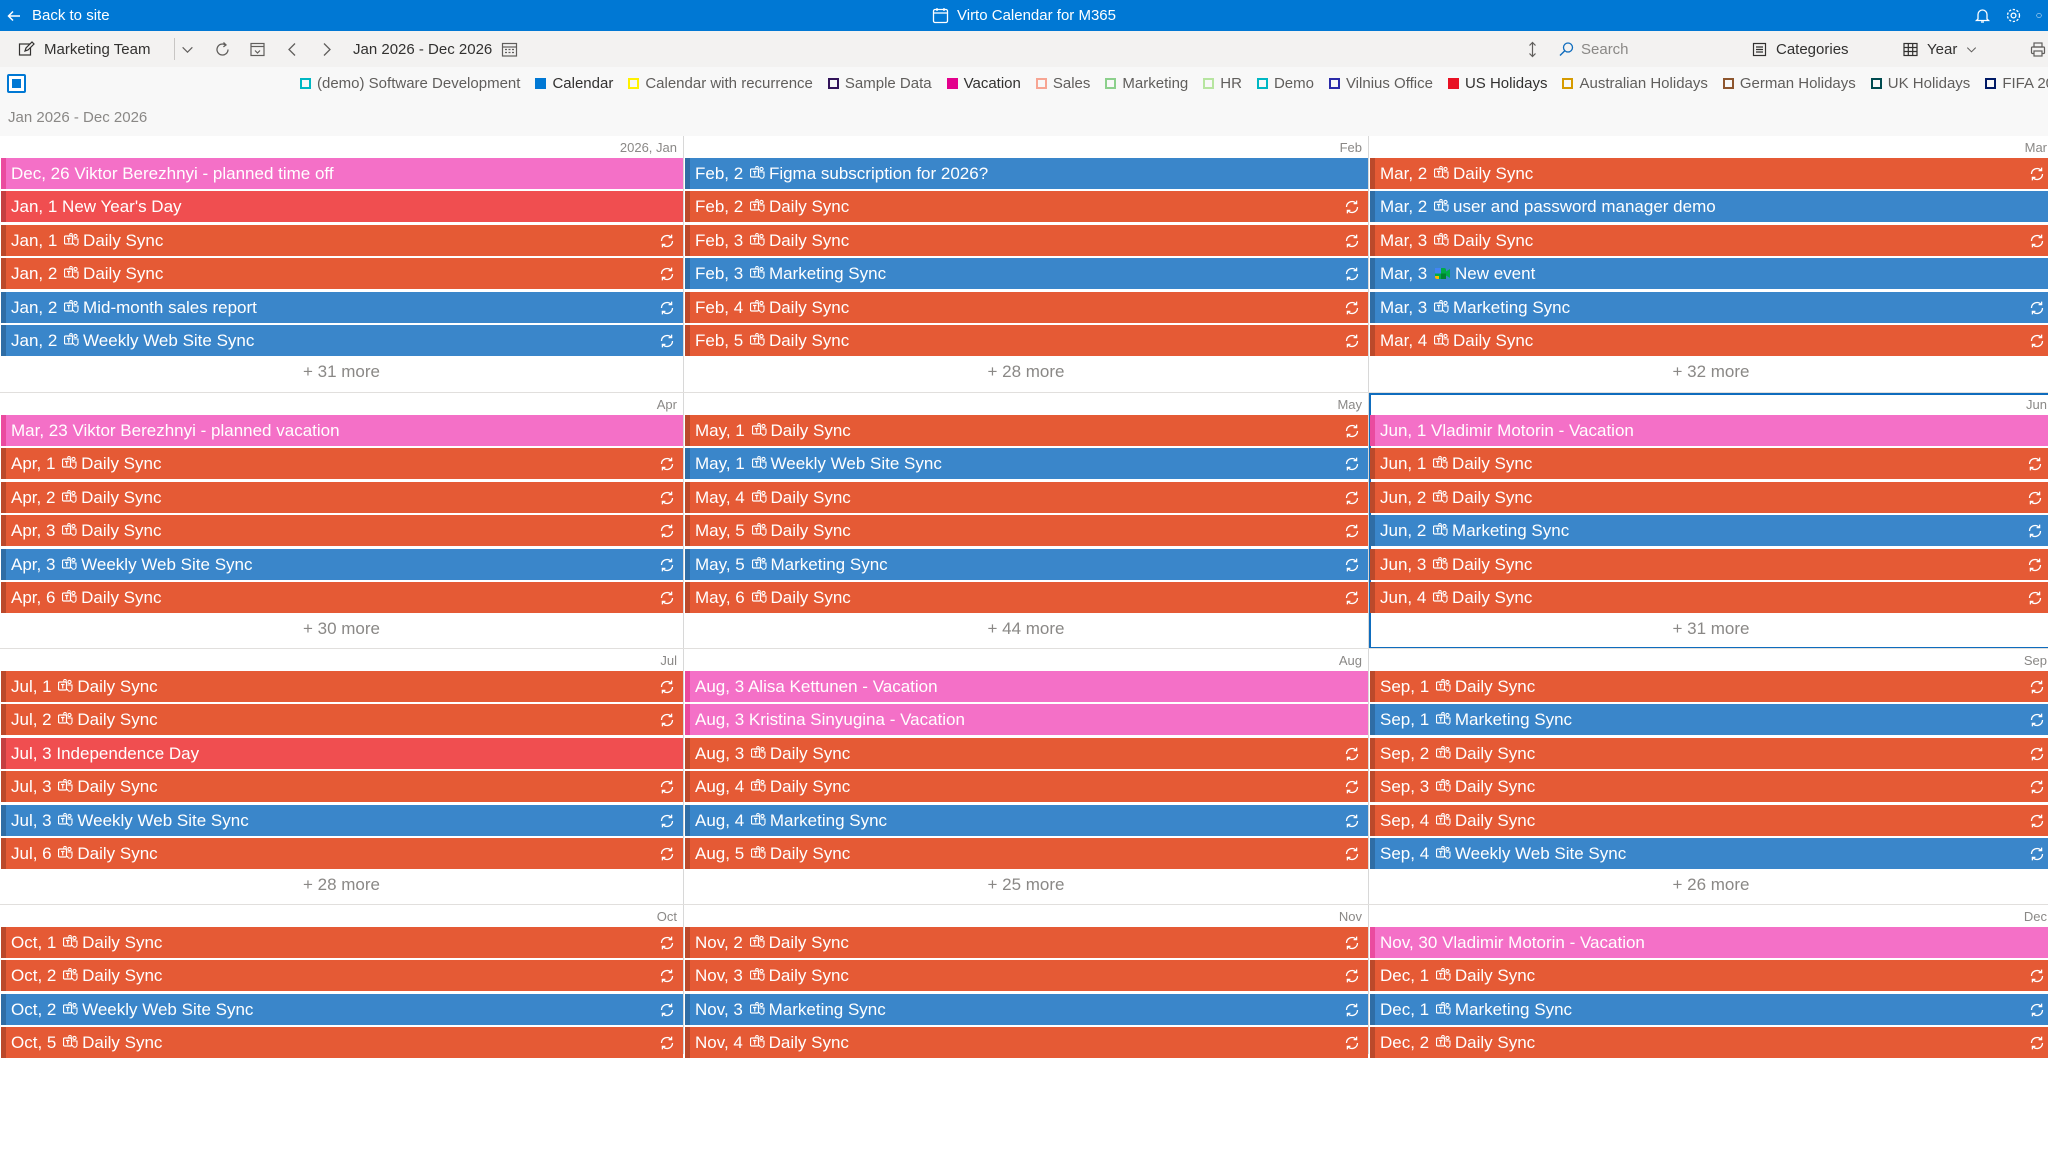  I want to click on search-input: Search, so click(1638, 49).